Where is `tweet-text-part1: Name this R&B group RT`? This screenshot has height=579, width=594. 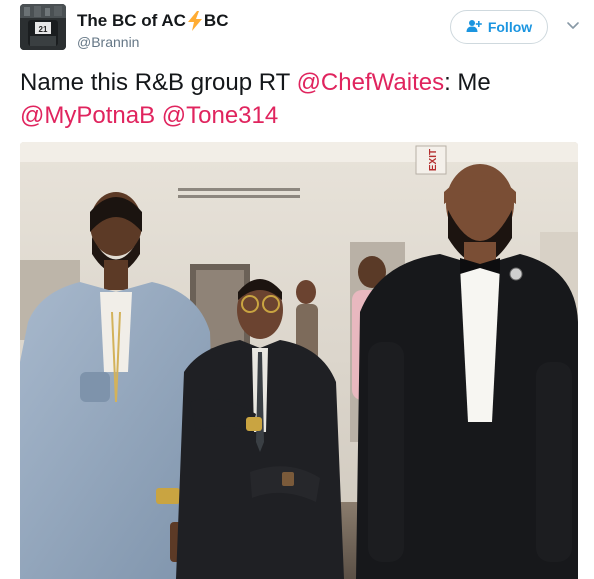 tweet-text-part1: Name this R&B group RT is located at coordinates (158, 82).